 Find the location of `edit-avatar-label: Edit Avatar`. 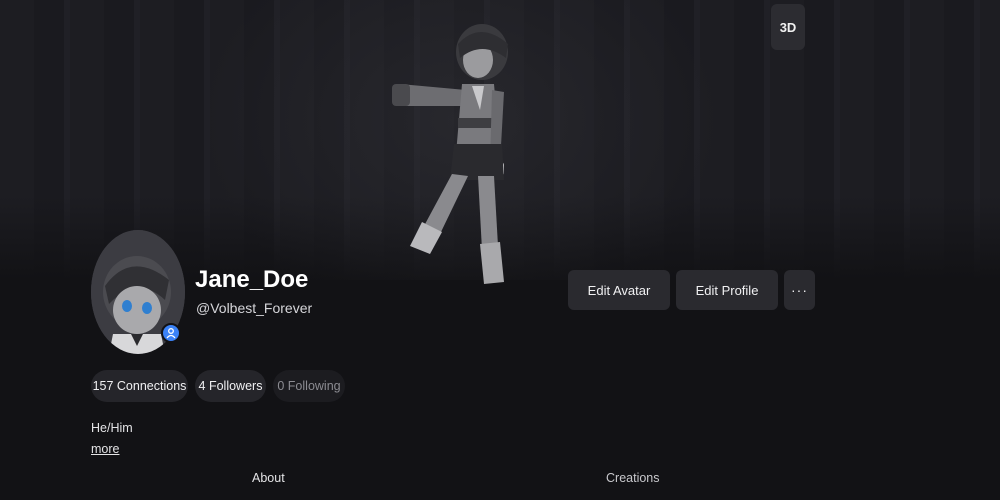

edit-avatar-label: Edit Avatar is located at coordinates (619, 290).